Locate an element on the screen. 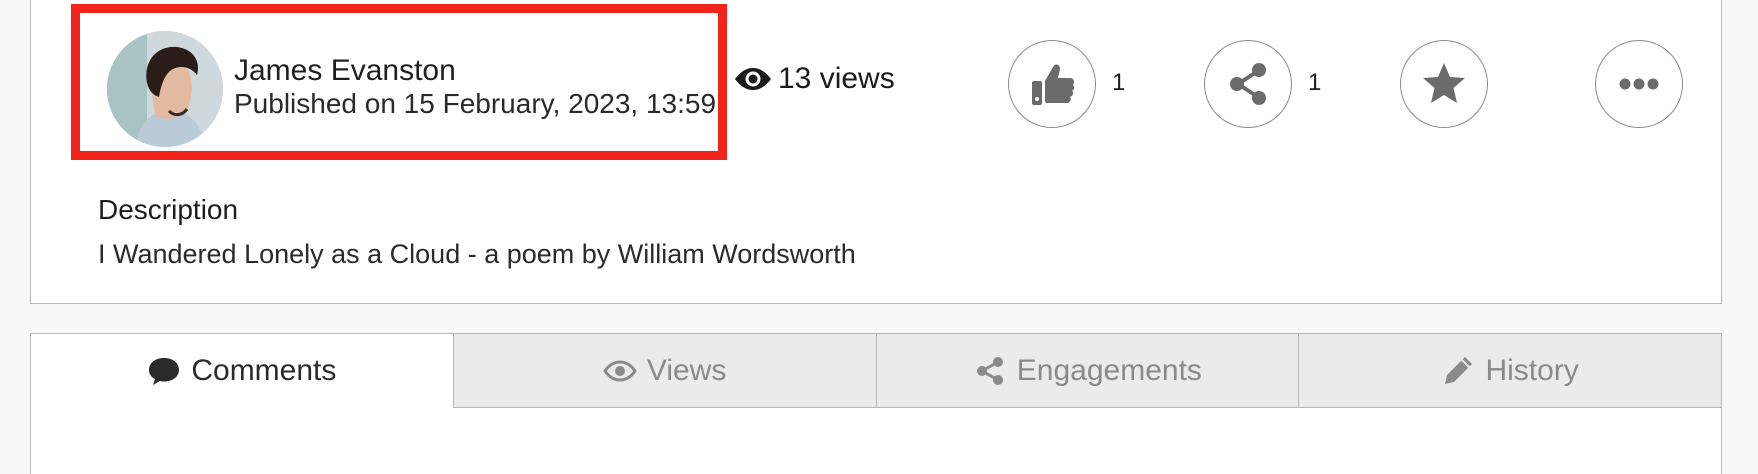  published-date: Published on 15 February, 2023, 13:59 is located at coordinates (475, 103).